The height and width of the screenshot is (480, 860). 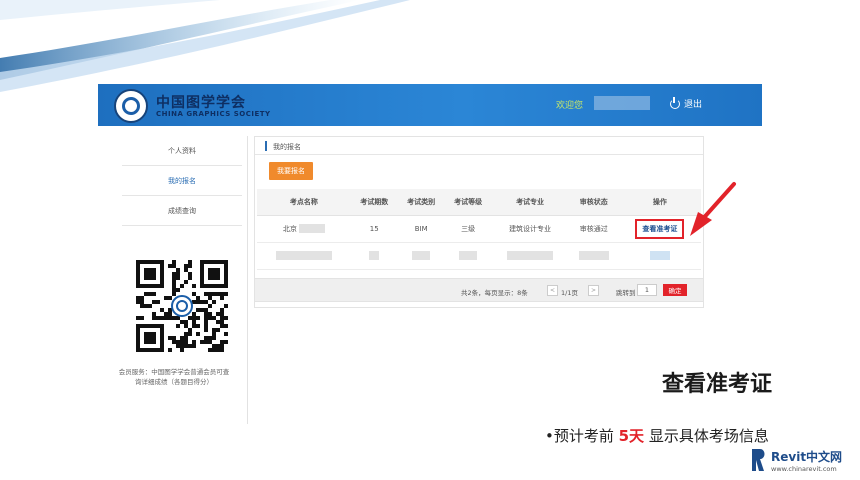 I want to click on sidebar-item-score-query: 成绩查询, so click(x=182, y=211).